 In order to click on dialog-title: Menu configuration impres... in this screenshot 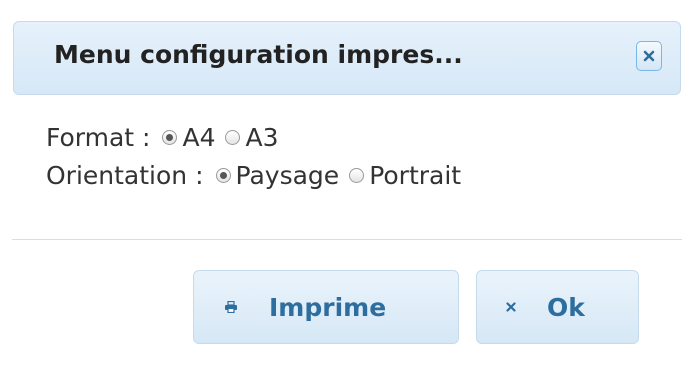, I will do `click(258, 54)`.